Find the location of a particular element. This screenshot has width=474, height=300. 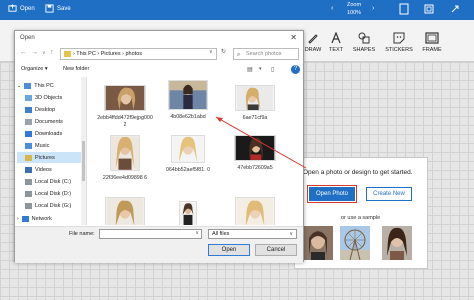

file-item: 47ebb72609a5 is located at coordinates (255, 153).